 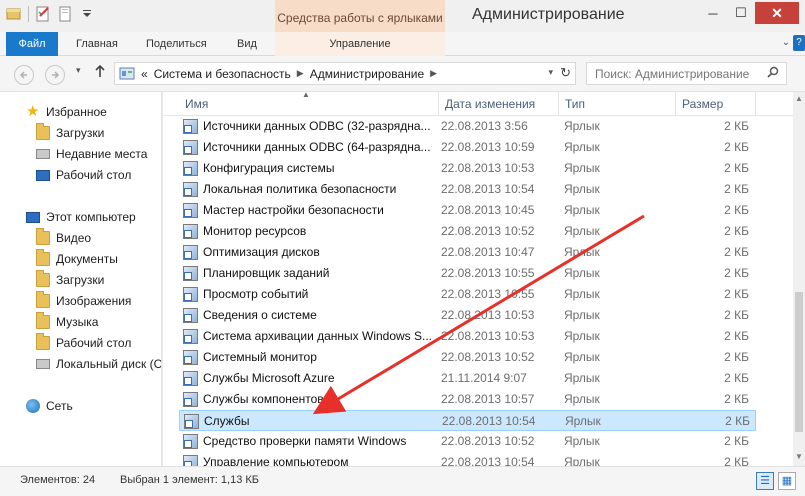 I want to click on nav-item-desktop-pc: Рабочий стол, so click(x=83, y=343).